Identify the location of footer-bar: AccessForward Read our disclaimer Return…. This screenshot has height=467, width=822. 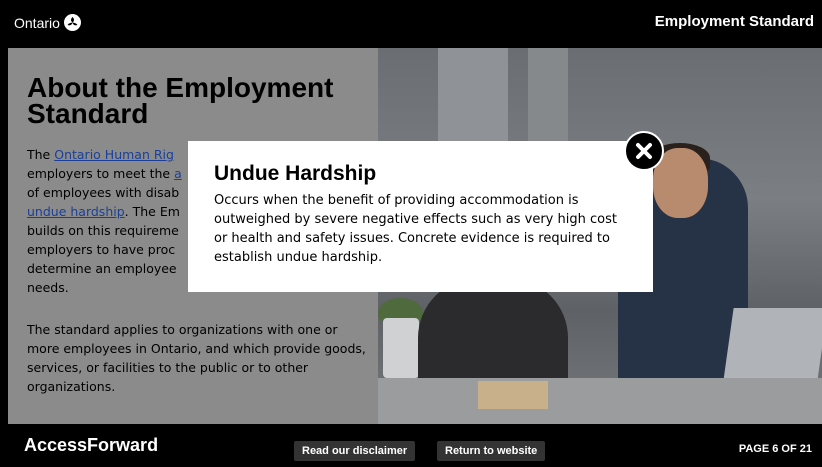
(411, 445).